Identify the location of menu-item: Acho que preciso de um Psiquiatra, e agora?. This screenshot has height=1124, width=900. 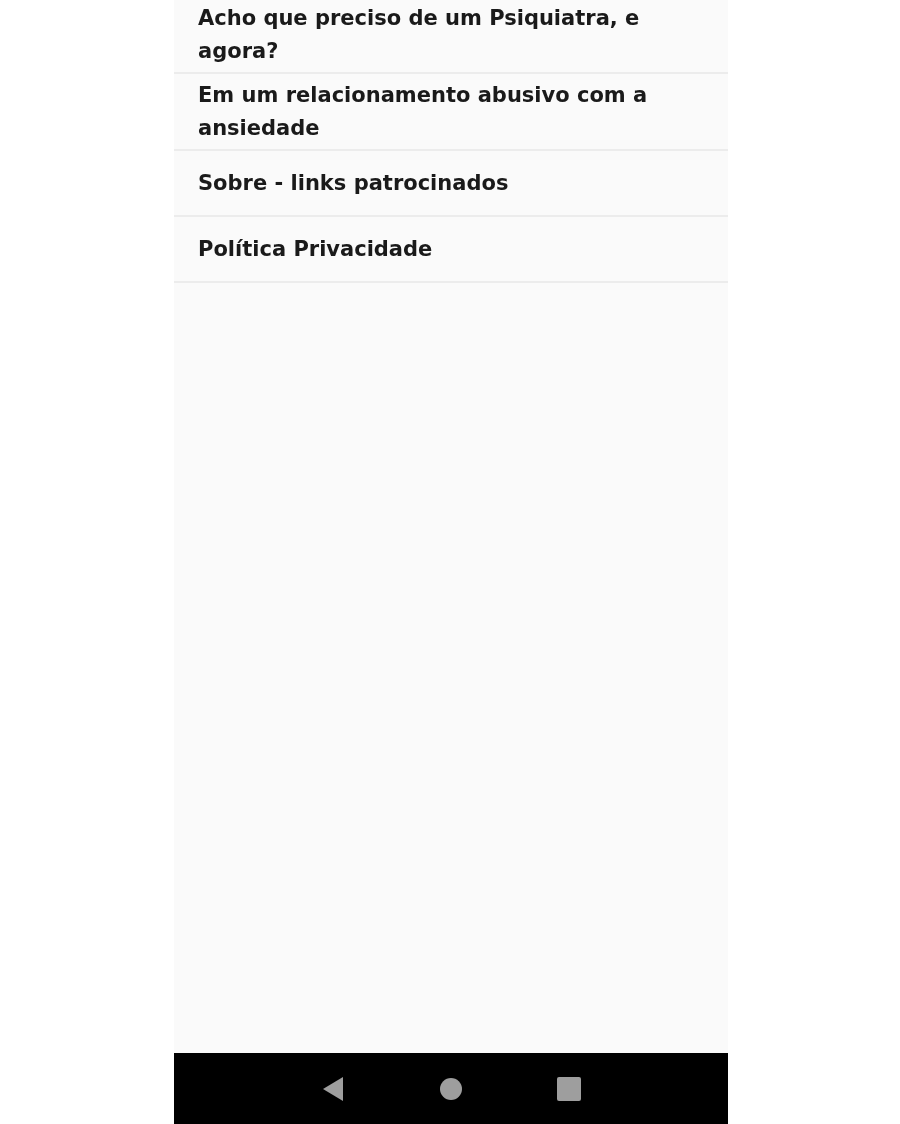
(451, 37).